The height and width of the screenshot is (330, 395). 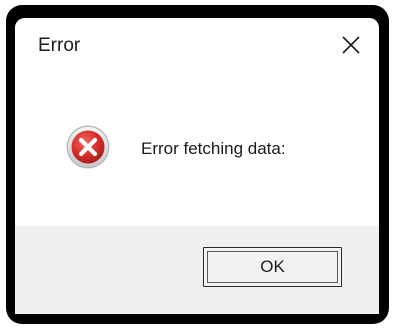 I want to click on close-button, so click(x=349, y=46).